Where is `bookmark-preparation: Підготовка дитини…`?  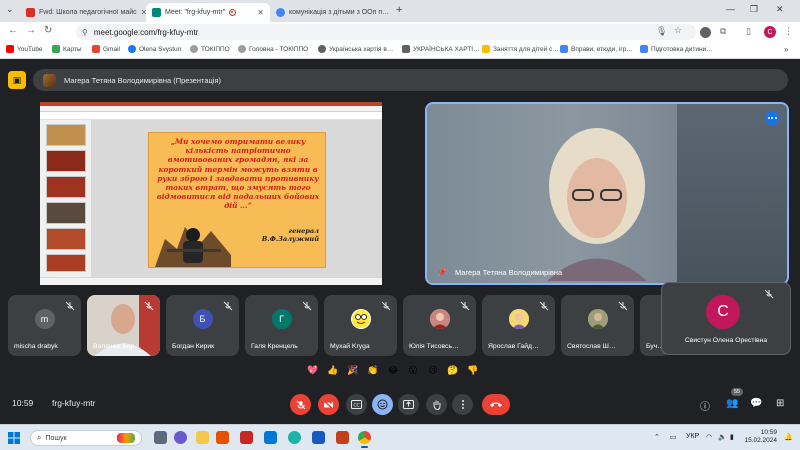 bookmark-preparation: Підготовка дитини… is located at coordinates (676, 49).